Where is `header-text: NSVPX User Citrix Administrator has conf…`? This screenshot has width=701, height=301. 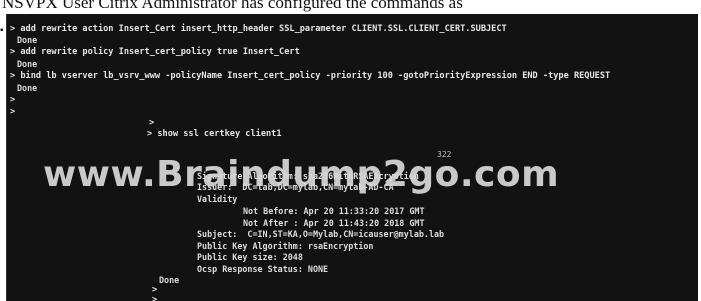 header-text: NSVPX User Citrix Administrator has conf… is located at coordinates (232, 6).